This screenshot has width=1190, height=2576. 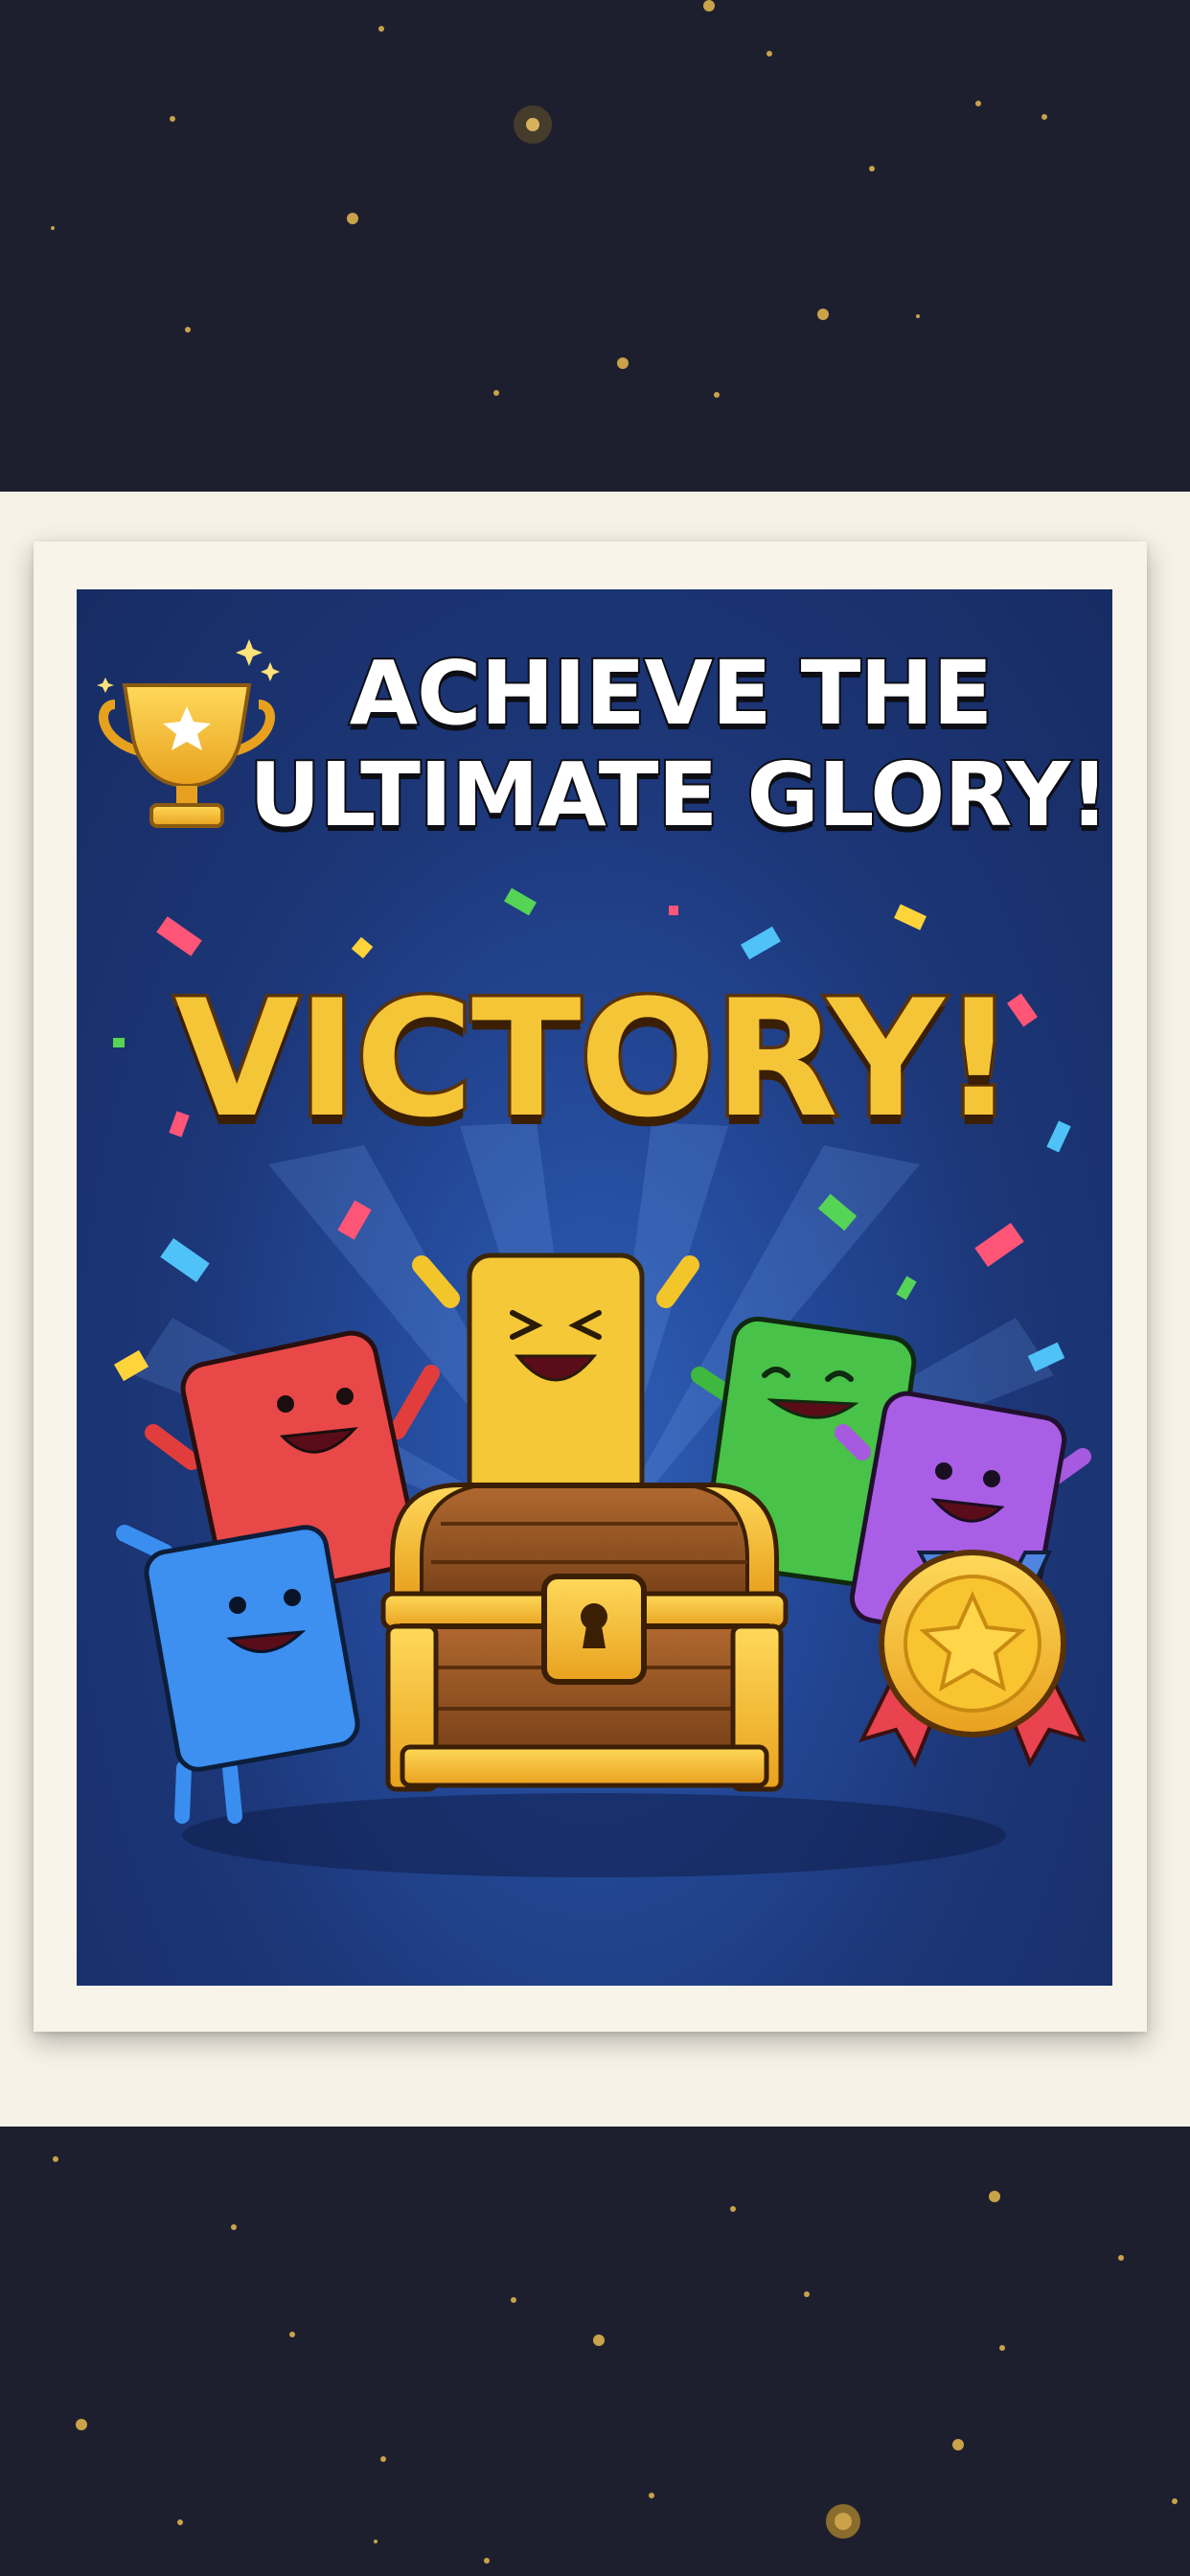 I want to click on headline-line-1: ACHIEVE THE, so click(x=671, y=694).